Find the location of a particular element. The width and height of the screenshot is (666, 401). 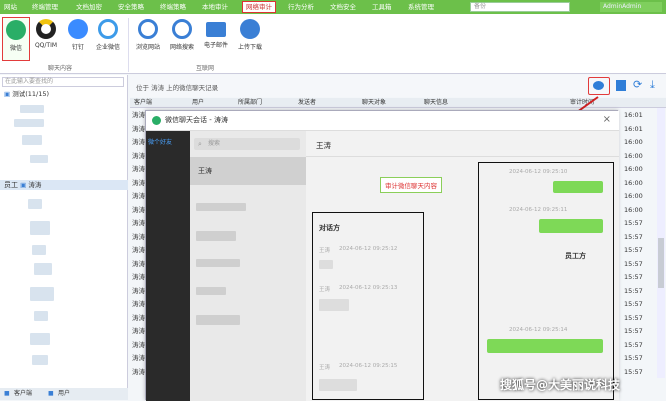

annotation-employee-party: 员工方 is located at coordinates (575, 256).